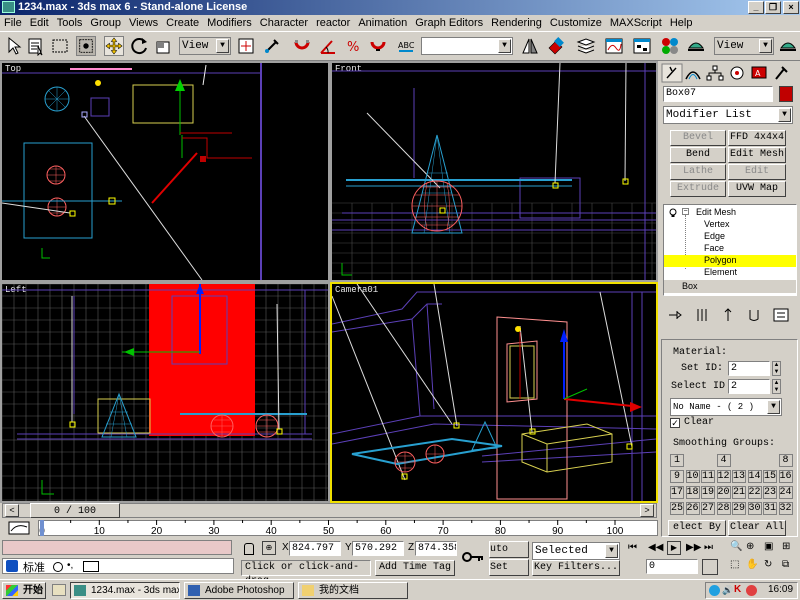 Image resolution: width=800 pixels, height=600 pixels. What do you see at coordinates (114, 46) in the screenshot?
I see `move-icon` at bounding box center [114, 46].